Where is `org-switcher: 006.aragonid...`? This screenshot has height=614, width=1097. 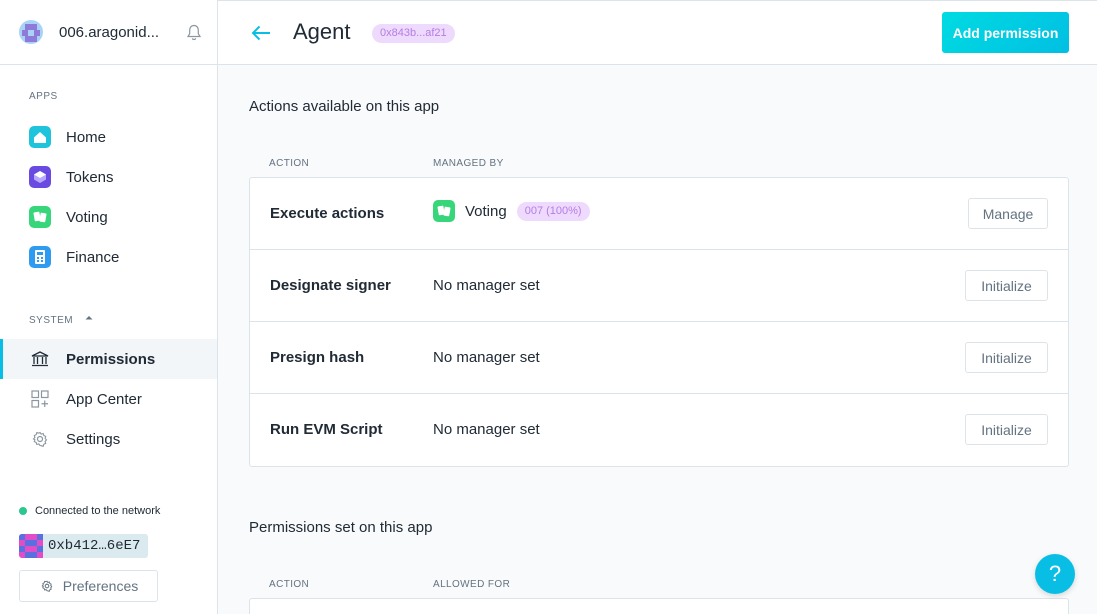
org-switcher: 006.aragonid... is located at coordinates (108, 32).